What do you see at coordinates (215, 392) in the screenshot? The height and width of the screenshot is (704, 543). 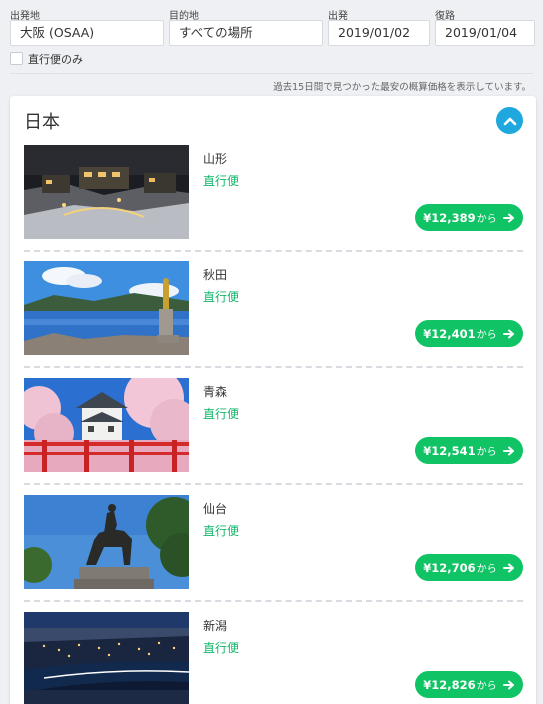 I see `destination-city: 青森` at bounding box center [215, 392].